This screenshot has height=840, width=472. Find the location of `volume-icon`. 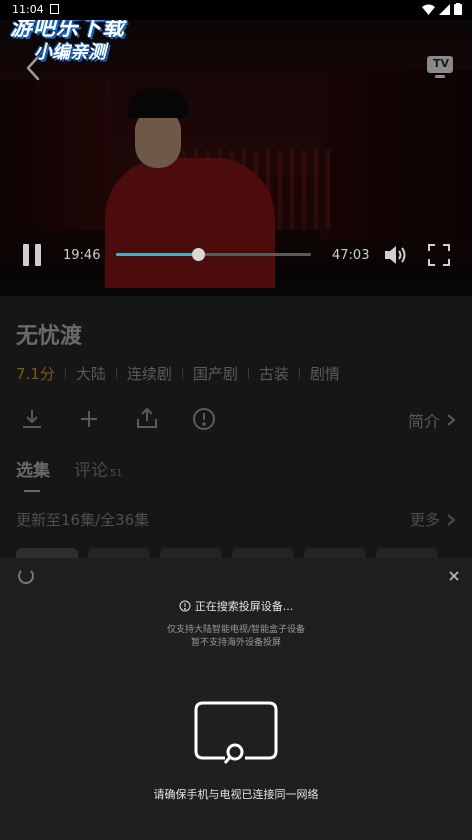

volume-icon is located at coordinates (395, 255).